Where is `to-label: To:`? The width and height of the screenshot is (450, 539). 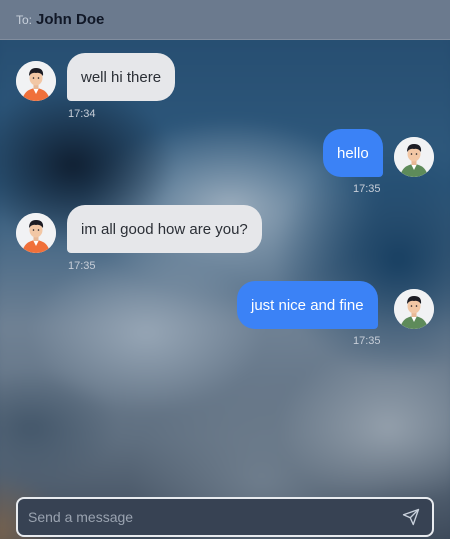
to-label: To: is located at coordinates (24, 19).